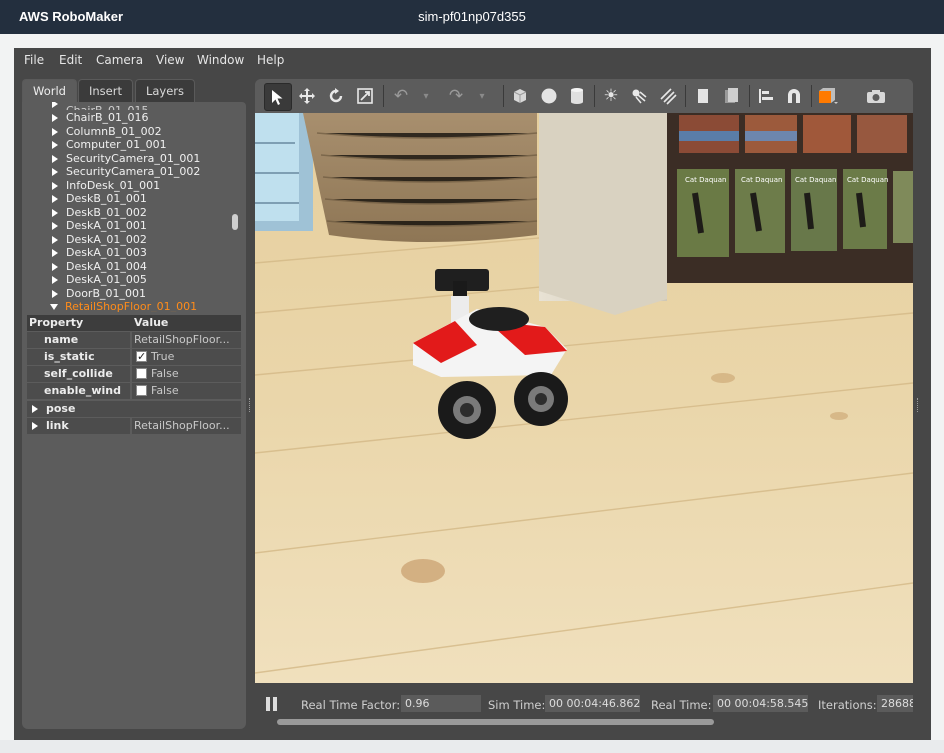  I want to click on property-row-self-collide: self_collide False, so click(134, 374).